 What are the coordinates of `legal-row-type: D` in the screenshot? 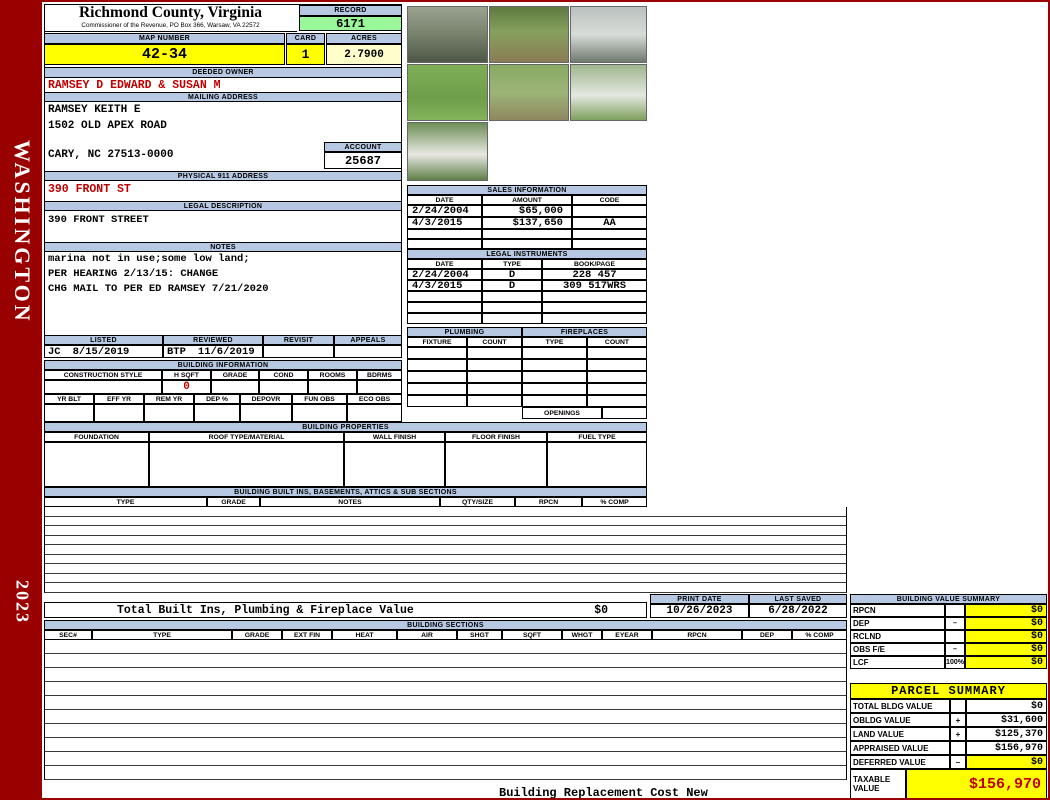 It's located at (512, 286).